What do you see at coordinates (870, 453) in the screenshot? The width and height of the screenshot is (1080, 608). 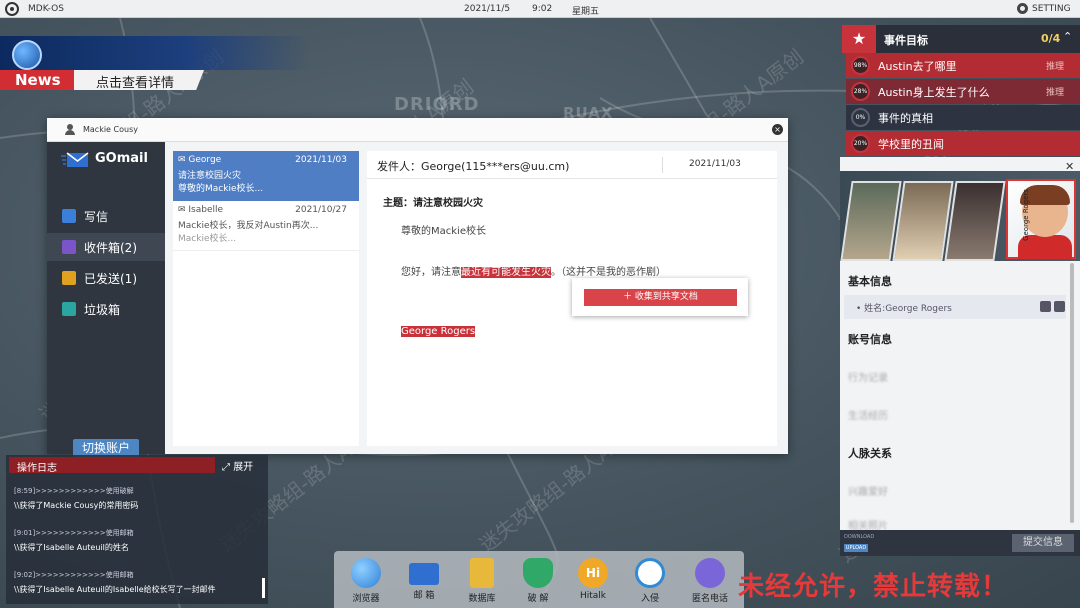 I see `social-title: 人脉关系` at bounding box center [870, 453].